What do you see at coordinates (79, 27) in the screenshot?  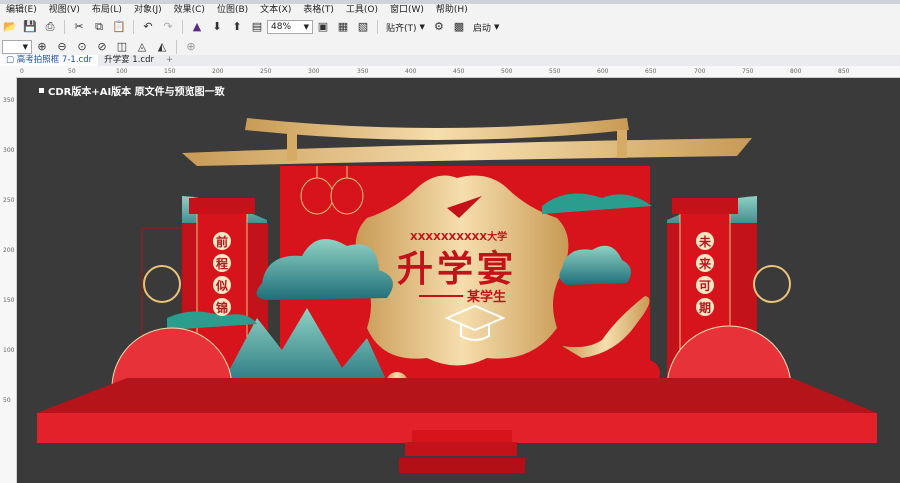 I see `cut-icon: ✂` at bounding box center [79, 27].